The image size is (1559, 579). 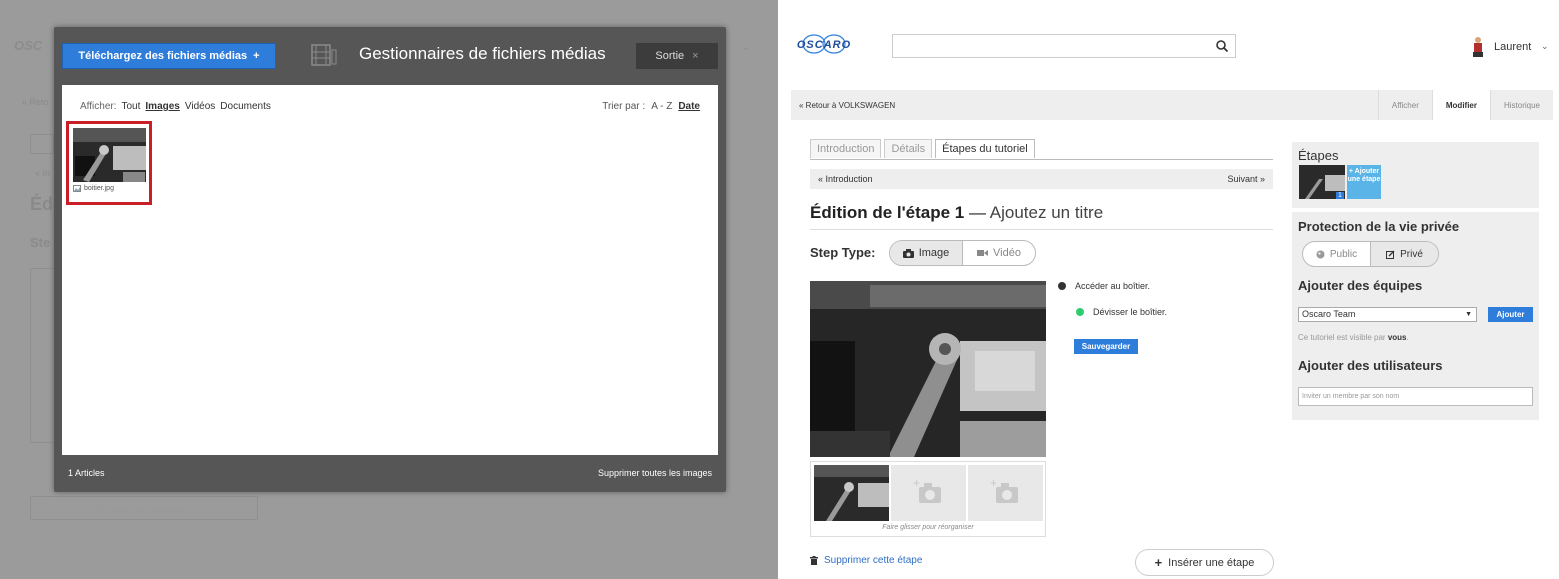 What do you see at coordinates (1360, 285) in the screenshot?
I see `teams-heading: Ajouter des équipes` at bounding box center [1360, 285].